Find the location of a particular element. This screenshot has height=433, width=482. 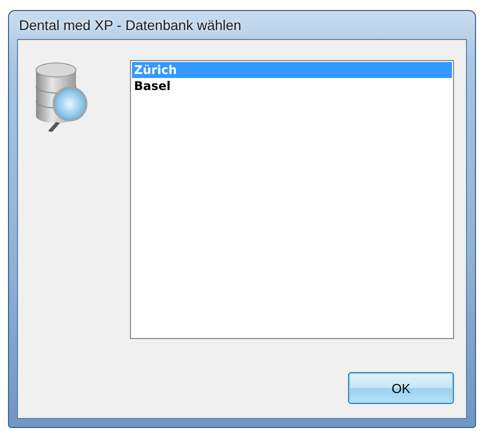

window-title: Dental med XP - Datenbank wählen is located at coordinates (130, 25).